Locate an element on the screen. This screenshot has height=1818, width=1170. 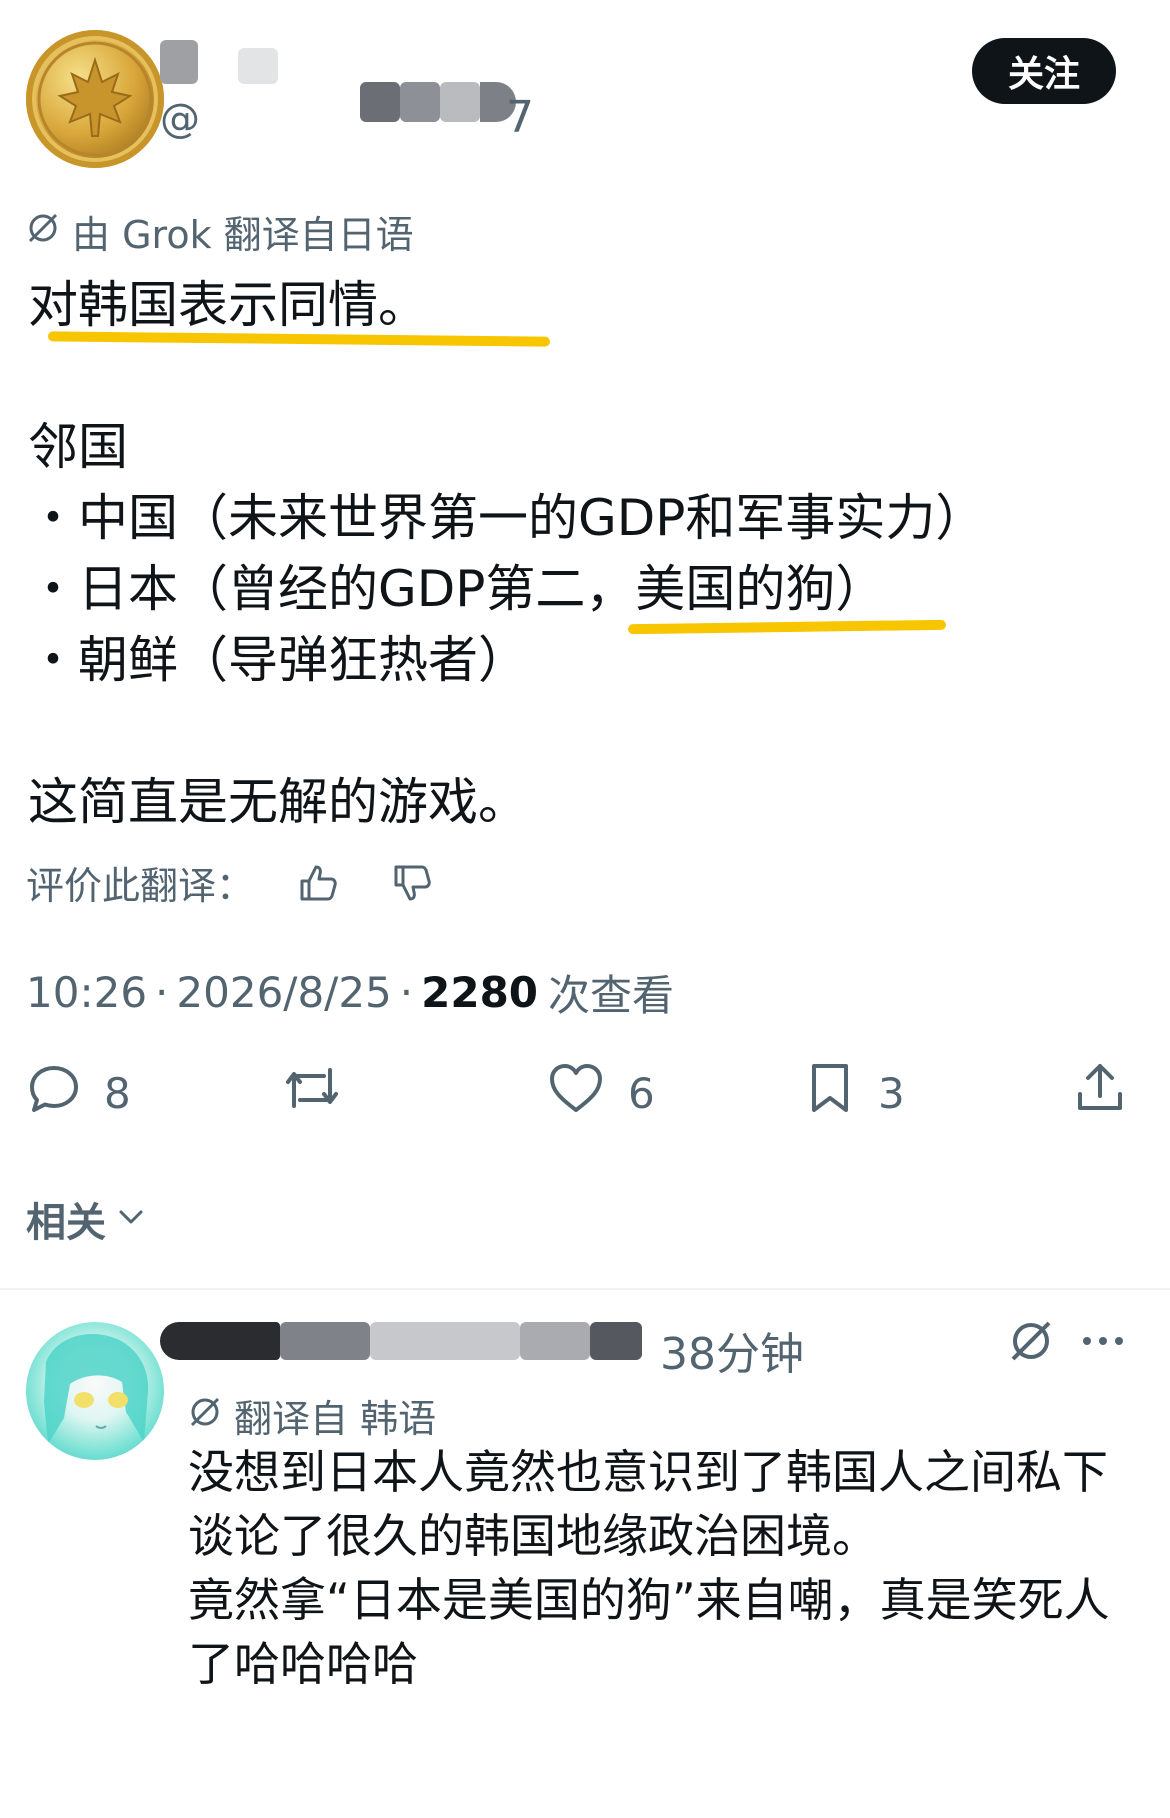
bookmark-count: 3 is located at coordinates (891, 1093).